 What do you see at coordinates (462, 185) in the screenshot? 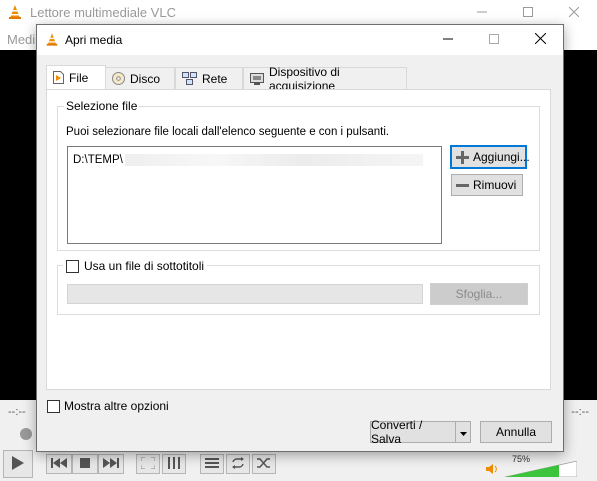
I see `minus-icon` at bounding box center [462, 185].